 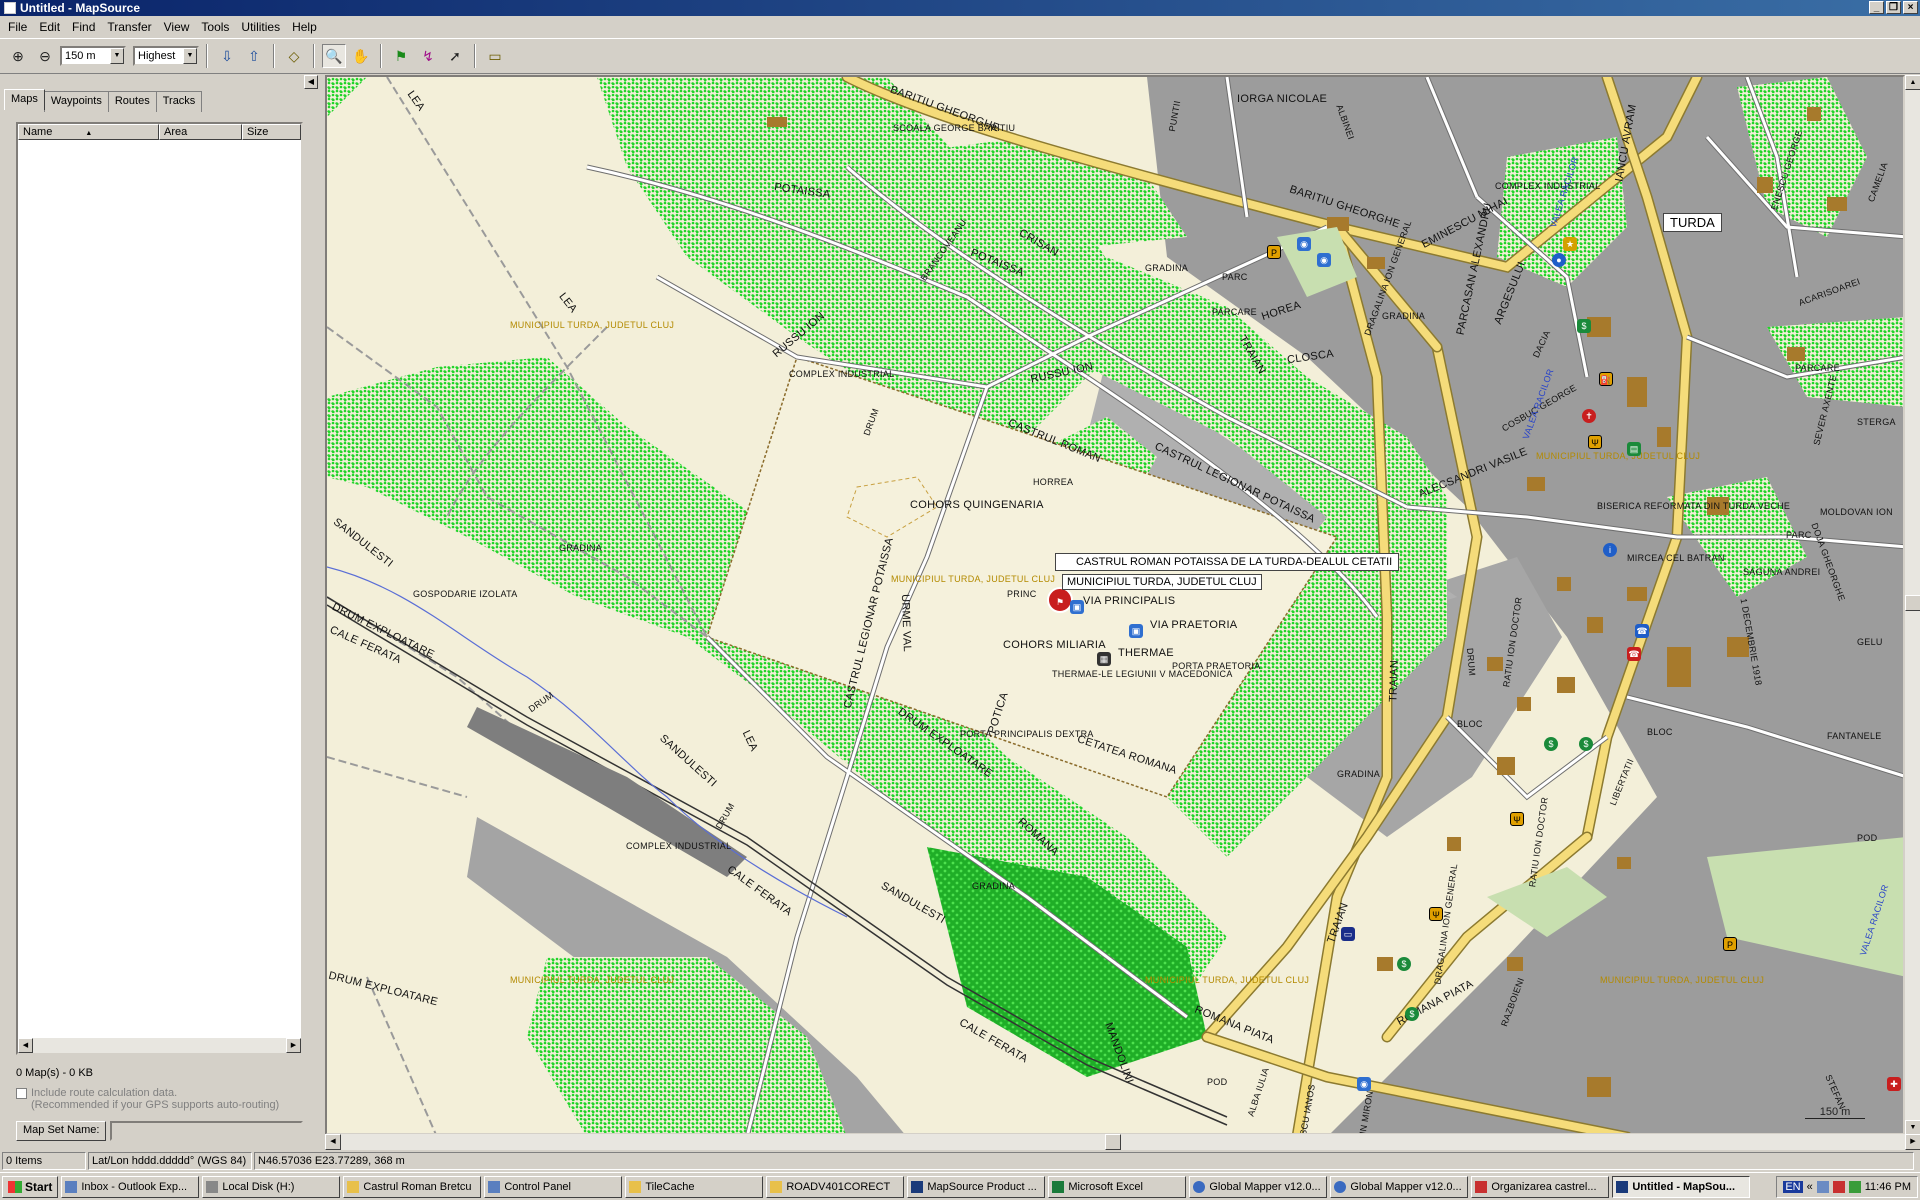 What do you see at coordinates (304, 27) in the screenshot?
I see `menu-help: Help` at bounding box center [304, 27].